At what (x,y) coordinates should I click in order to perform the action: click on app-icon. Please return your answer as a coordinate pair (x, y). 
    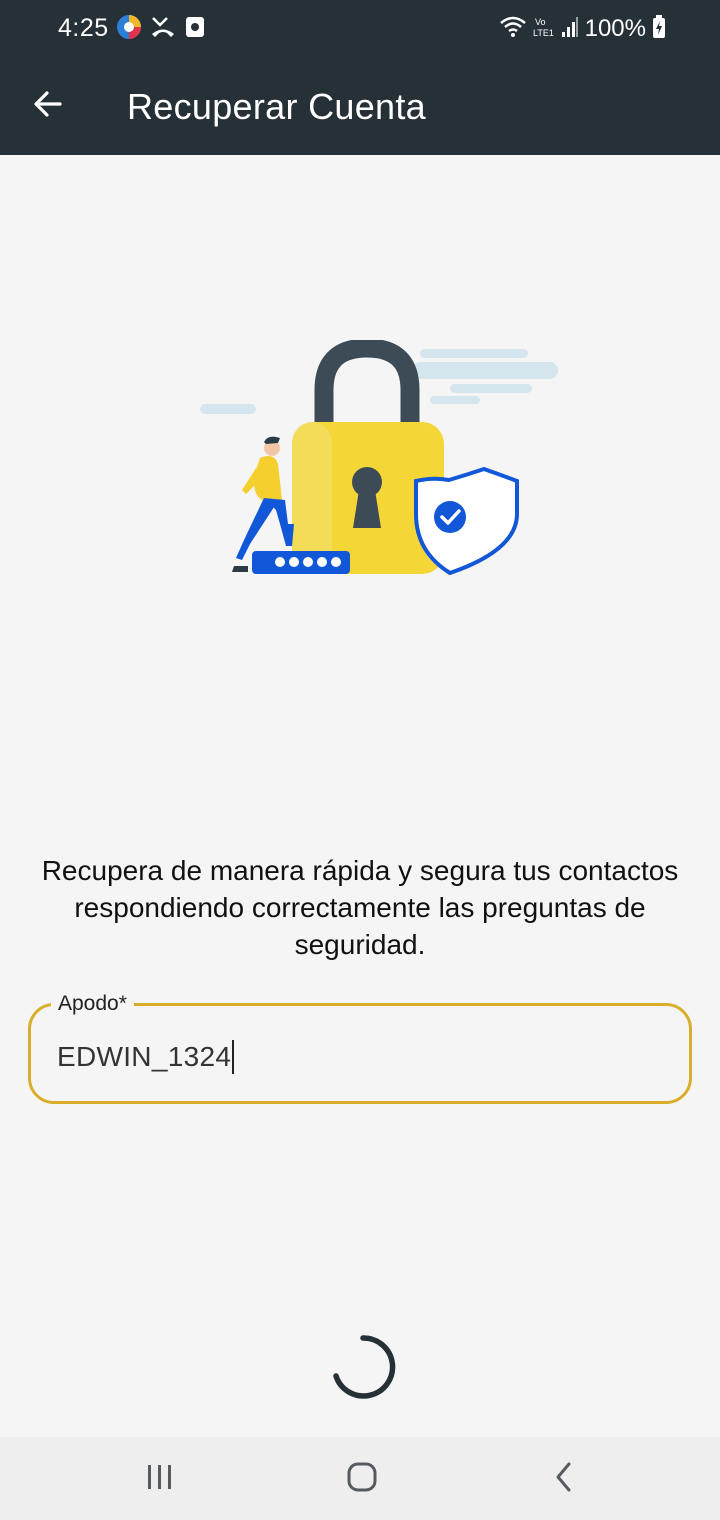
    Looking at the image, I should click on (129, 29).